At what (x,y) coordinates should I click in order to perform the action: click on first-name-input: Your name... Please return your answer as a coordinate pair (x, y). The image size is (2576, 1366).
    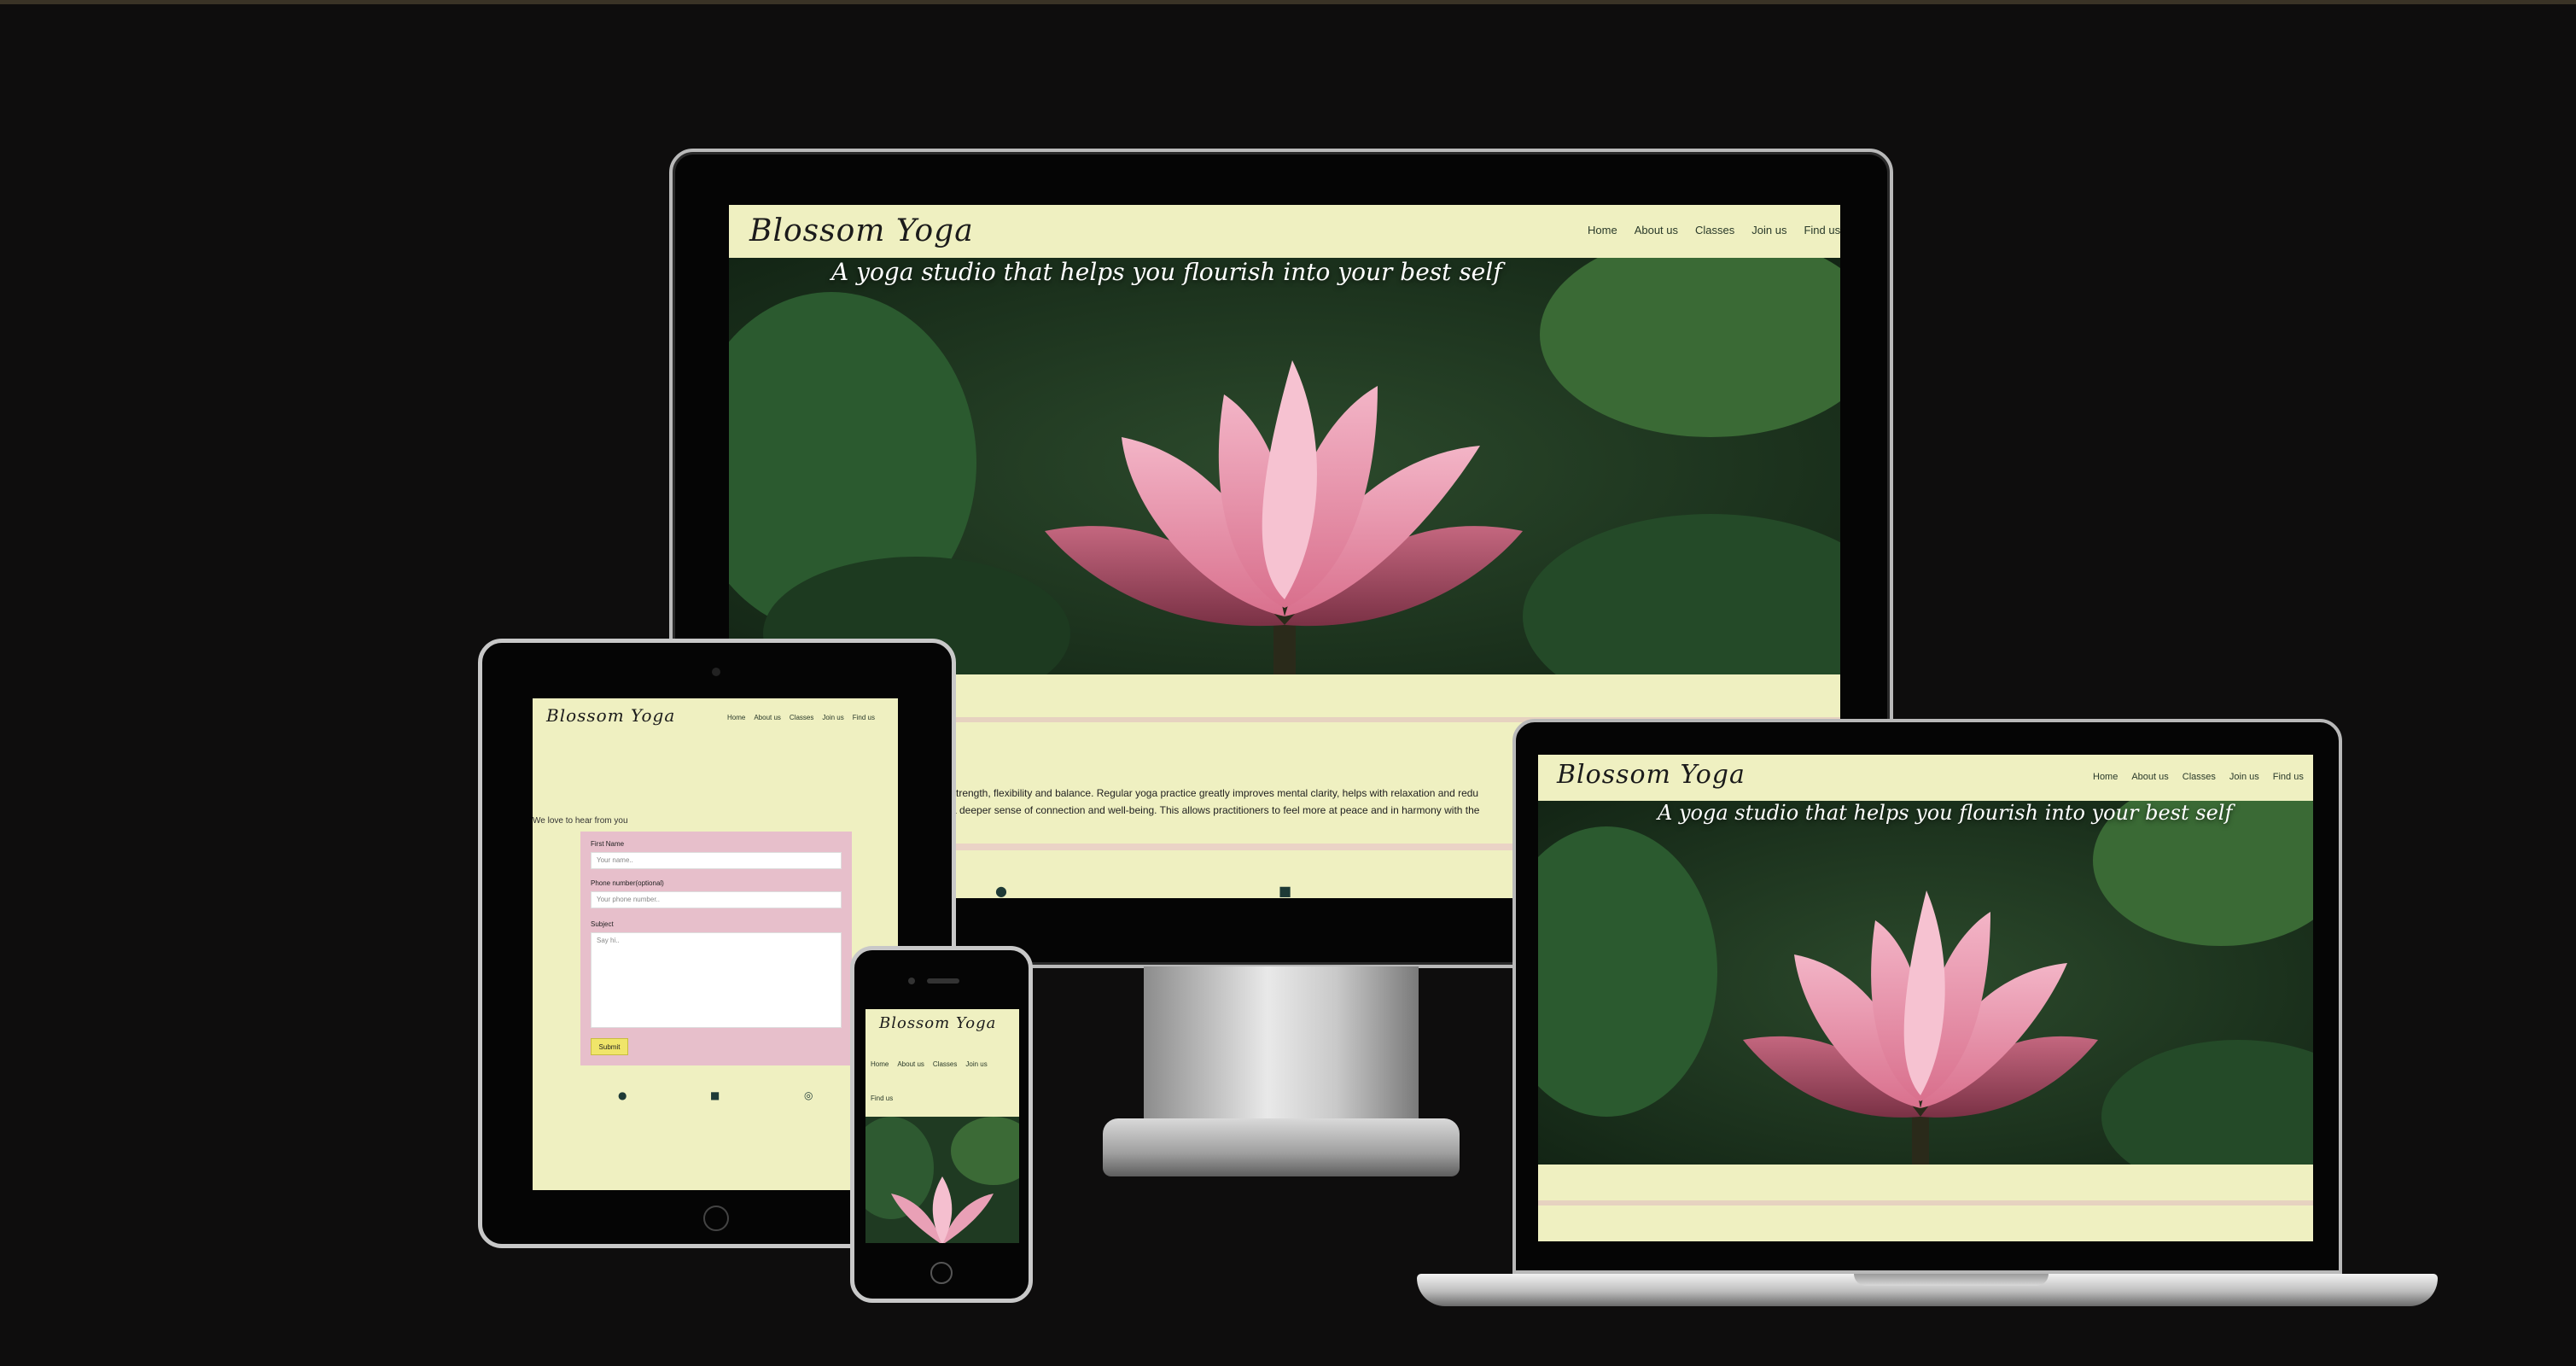
    Looking at the image, I should click on (716, 860).